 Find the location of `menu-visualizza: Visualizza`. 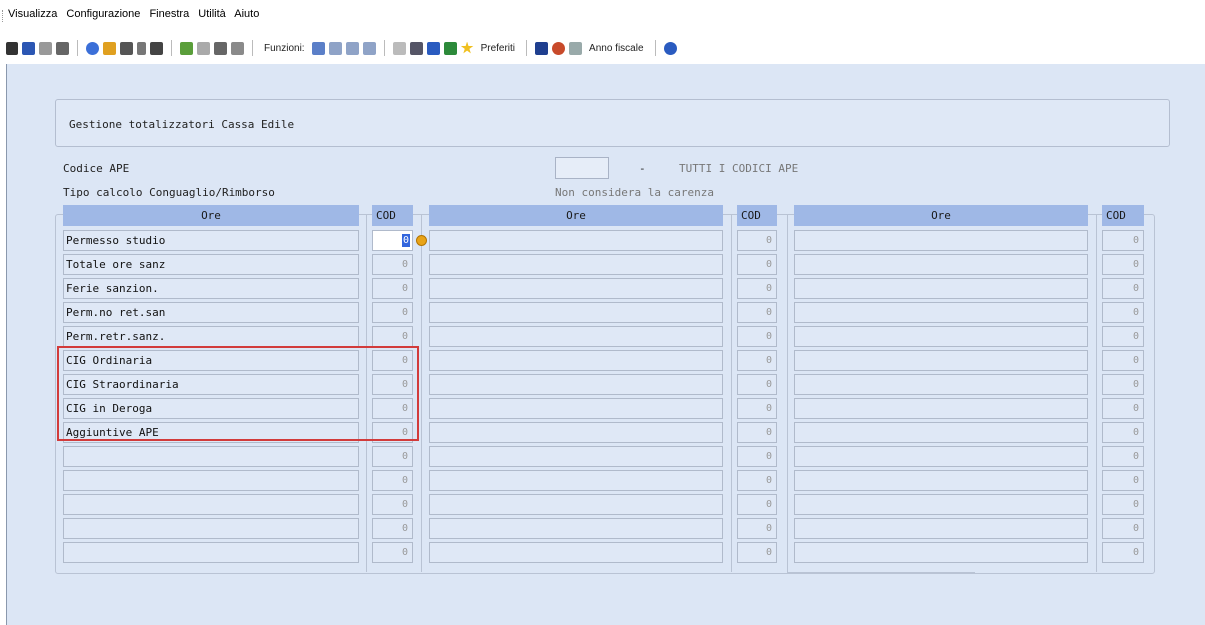

menu-visualizza: Visualizza is located at coordinates (32, 14).